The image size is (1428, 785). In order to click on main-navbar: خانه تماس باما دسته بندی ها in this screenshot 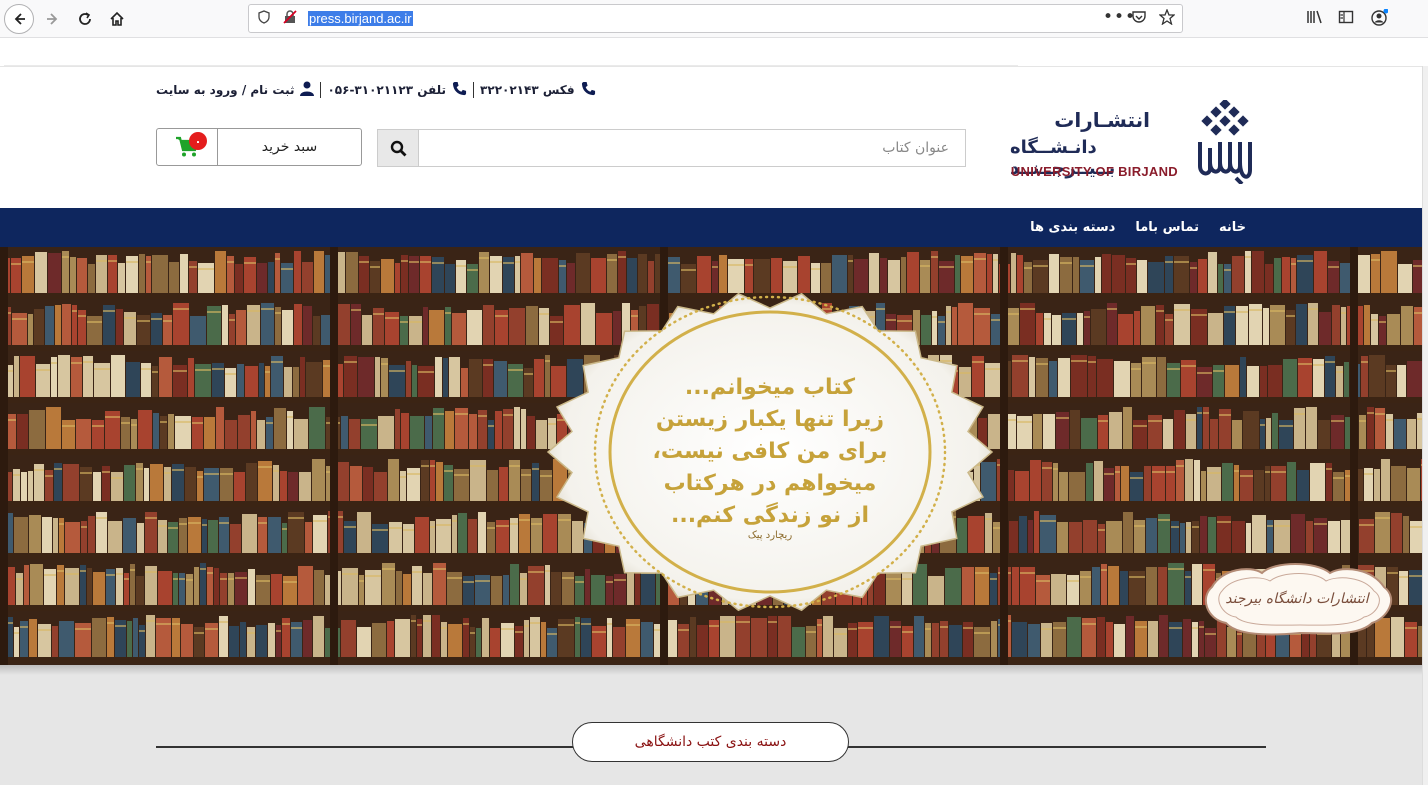, I will do `click(711, 227)`.